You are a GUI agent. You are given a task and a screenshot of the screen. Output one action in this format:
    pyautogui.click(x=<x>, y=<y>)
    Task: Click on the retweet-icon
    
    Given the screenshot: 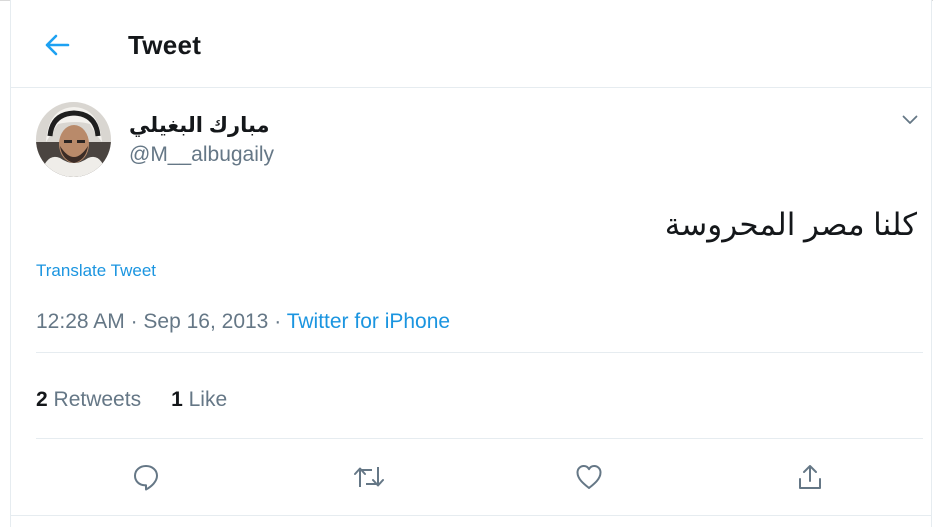 What is the action you would take?
    pyautogui.click(x=369, y=477)
    